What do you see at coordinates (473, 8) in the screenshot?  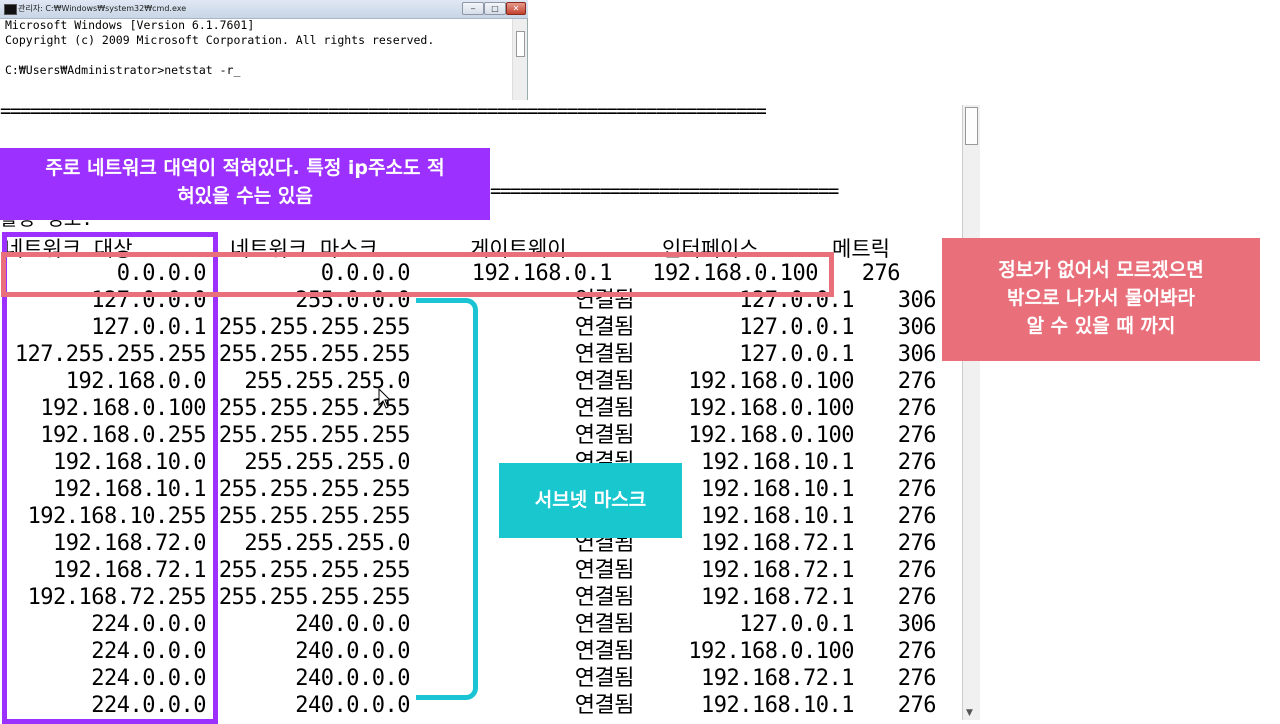 I see `minimize-button: ‒` at bounding box center [473, 8].